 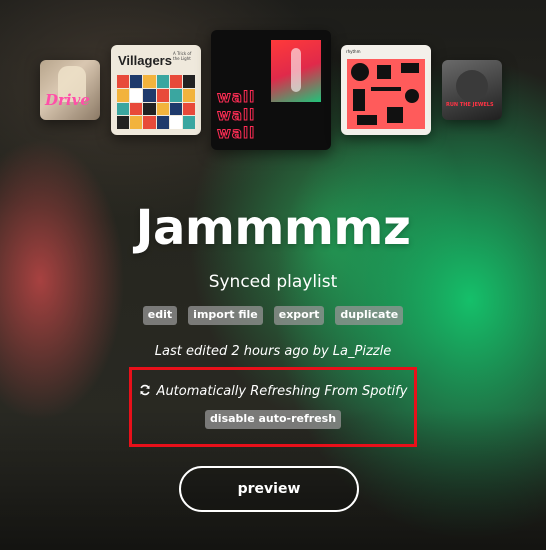 I want to click on cover-text: RUN THE JEWELS, so click(x=470, y=105).